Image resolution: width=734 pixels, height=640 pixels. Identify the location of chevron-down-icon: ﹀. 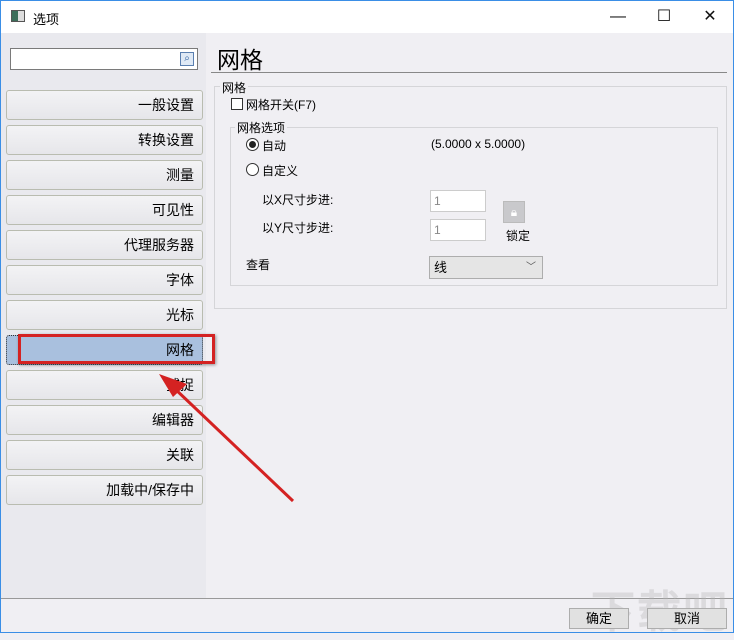
(531, 267).